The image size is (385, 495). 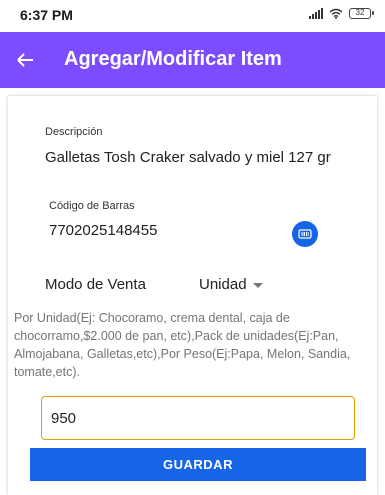 I want to click on sale-mode-selected: Unidad, so click(x=223, y=284).